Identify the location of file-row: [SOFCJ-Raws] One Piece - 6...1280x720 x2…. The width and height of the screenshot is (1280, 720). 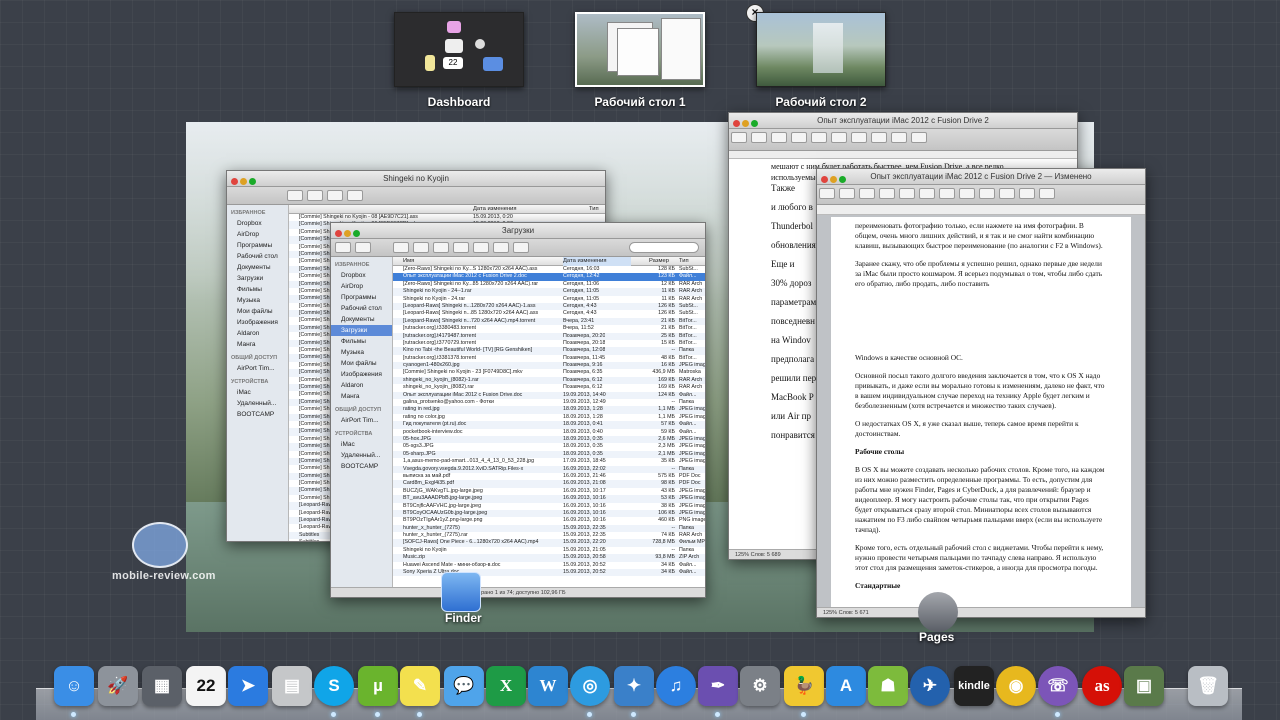
(549, 543).